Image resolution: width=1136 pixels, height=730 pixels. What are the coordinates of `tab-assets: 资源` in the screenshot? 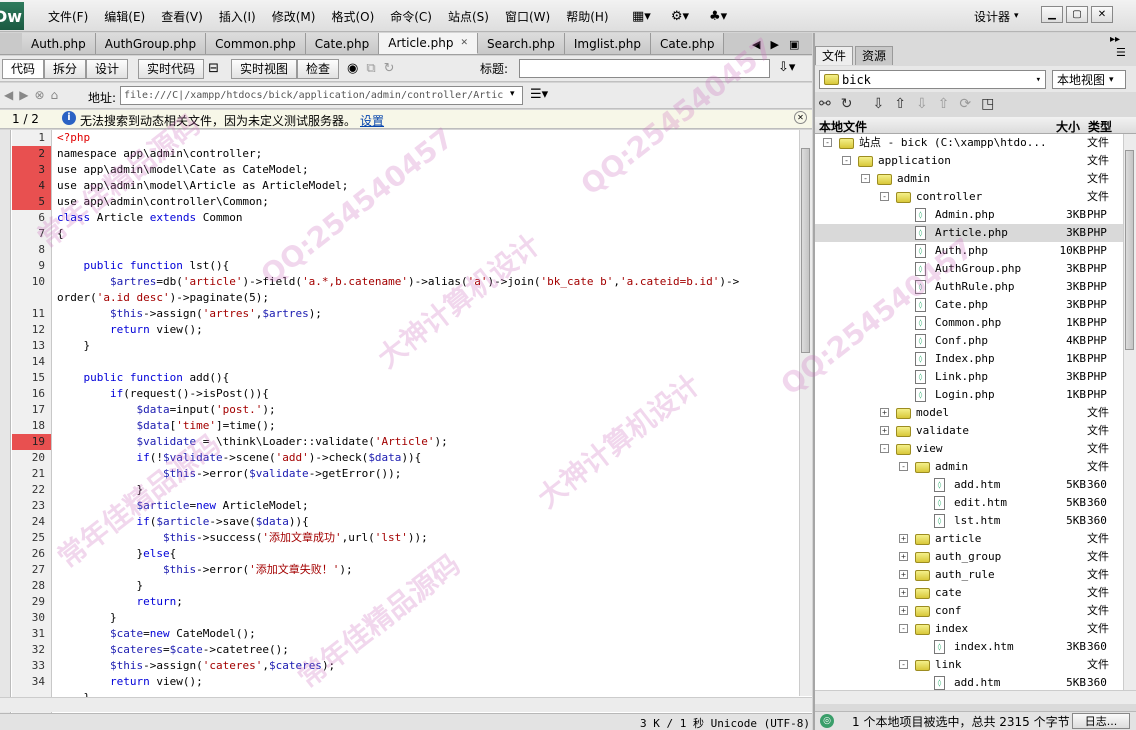 It's located at (874, 55).